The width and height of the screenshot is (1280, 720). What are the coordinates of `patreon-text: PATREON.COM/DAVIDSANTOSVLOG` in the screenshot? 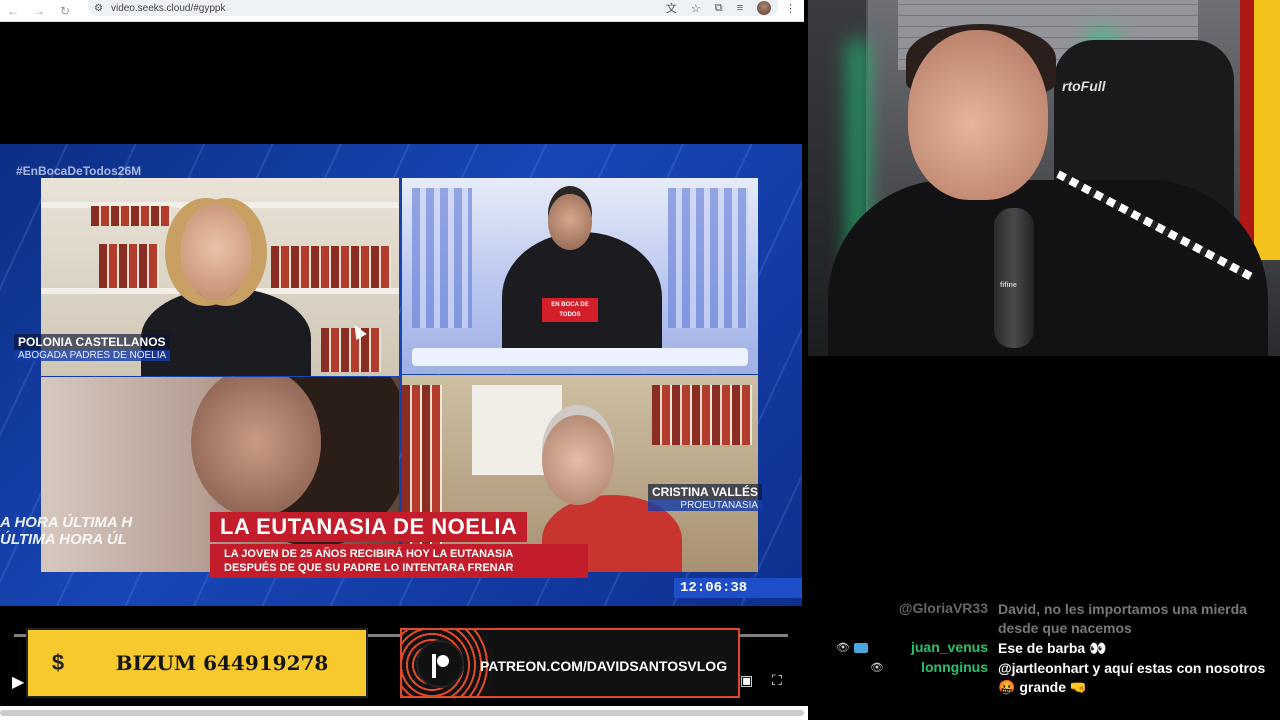 It's located at (604, 666).